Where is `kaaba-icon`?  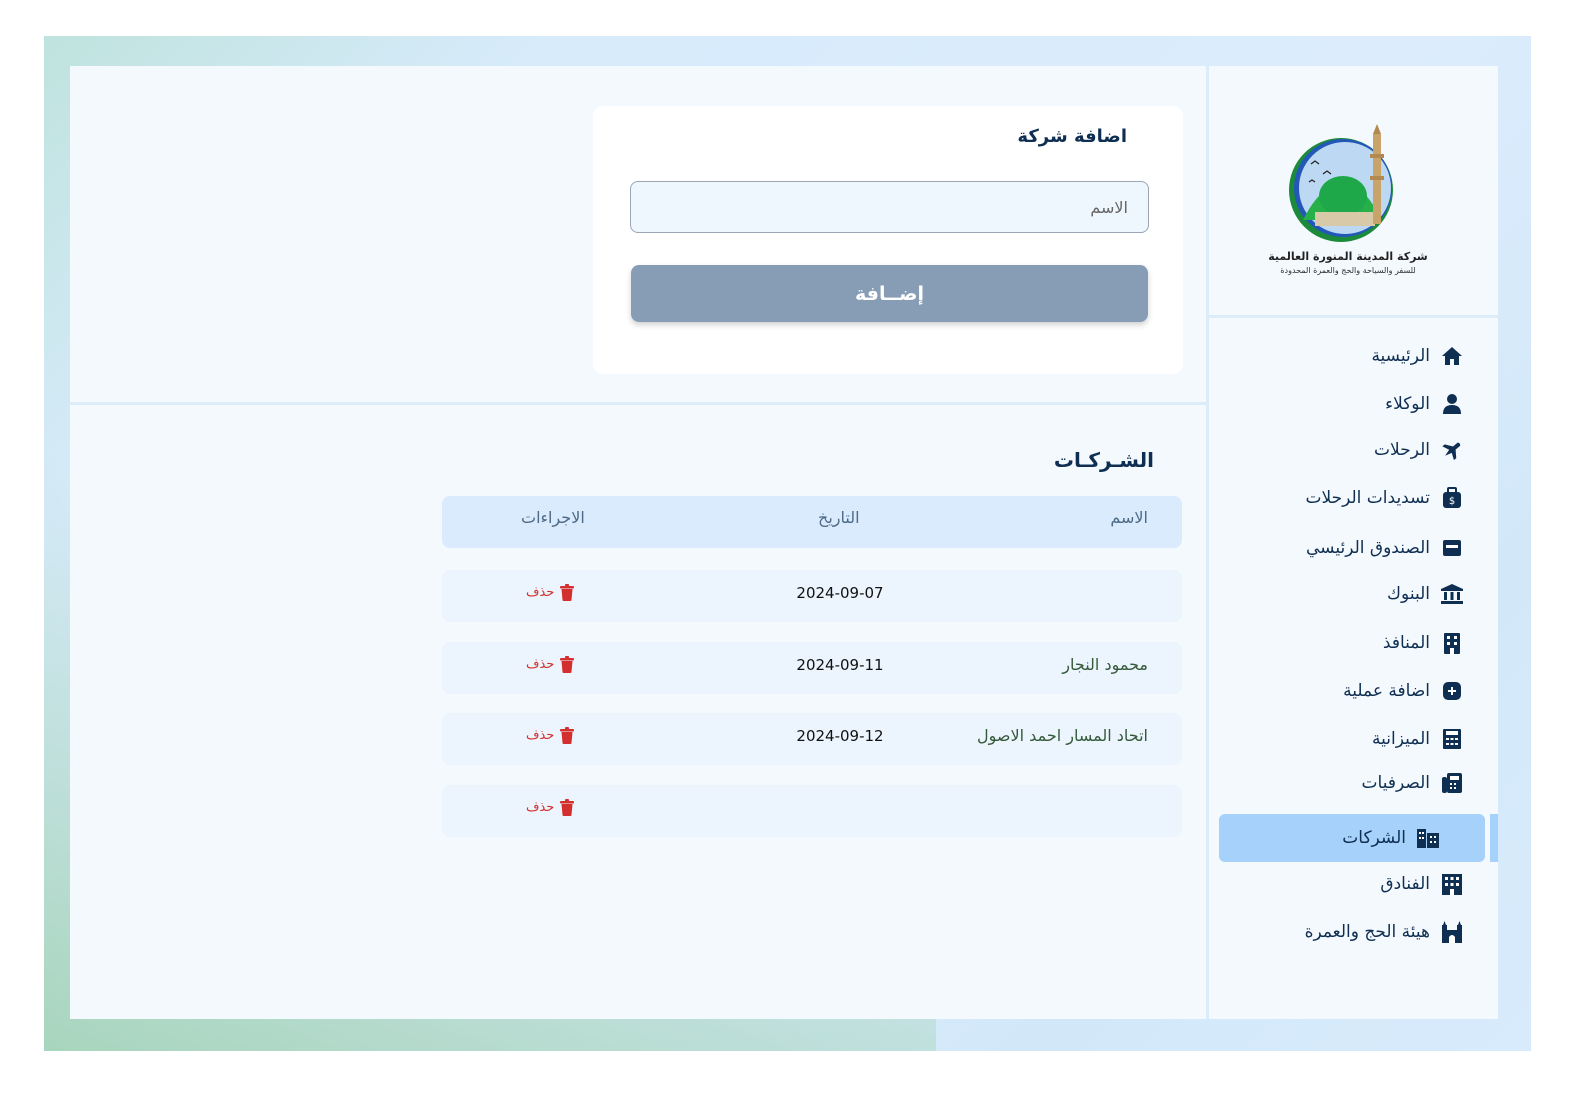 kaaba-icon is located at coordinates (1452, 932).